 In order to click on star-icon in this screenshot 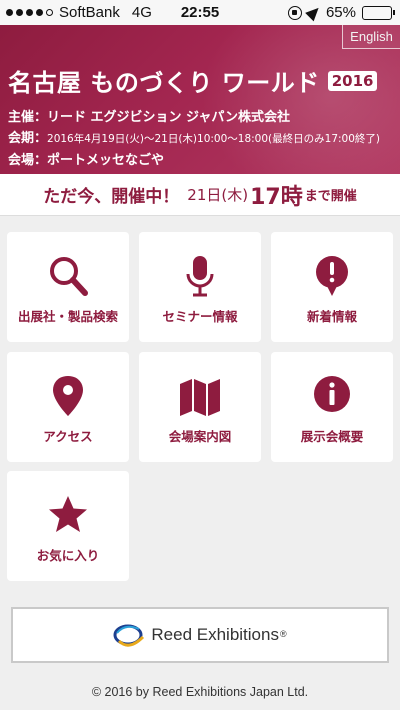, I will do `click(68, 515)`.